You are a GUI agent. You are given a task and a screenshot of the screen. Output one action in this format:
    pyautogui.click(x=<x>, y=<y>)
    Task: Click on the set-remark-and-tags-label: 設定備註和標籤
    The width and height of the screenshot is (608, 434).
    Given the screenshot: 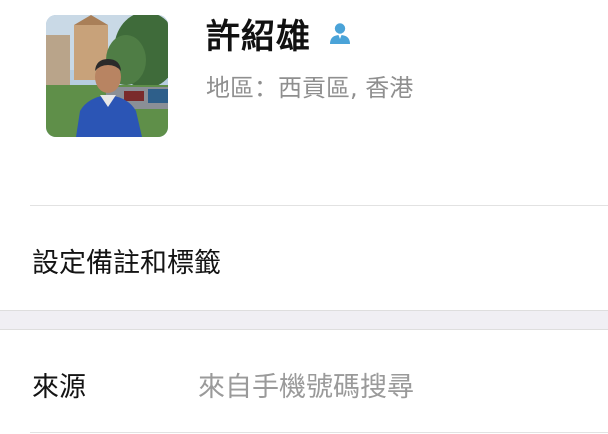 What is the action you would take?
    pyautogui.click(x=126, y=263)
    